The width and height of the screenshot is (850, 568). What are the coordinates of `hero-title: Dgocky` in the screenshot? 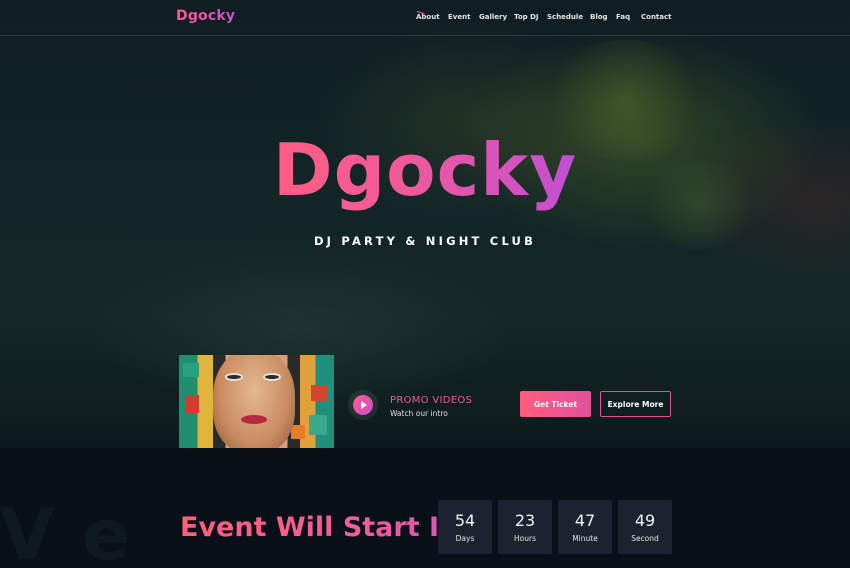 It's located at (425, 170).